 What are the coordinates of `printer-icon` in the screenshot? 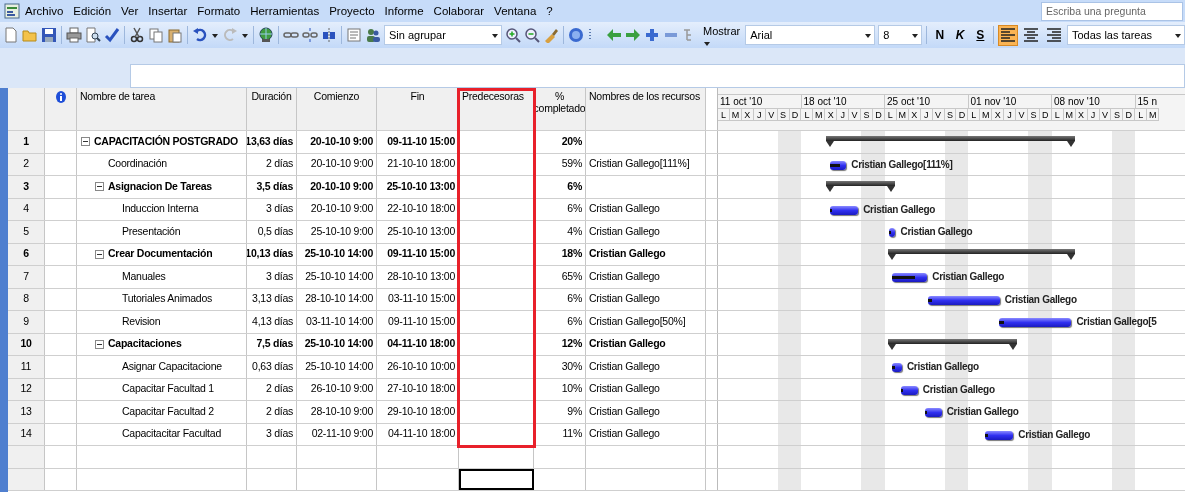 It's located at (74, 35).